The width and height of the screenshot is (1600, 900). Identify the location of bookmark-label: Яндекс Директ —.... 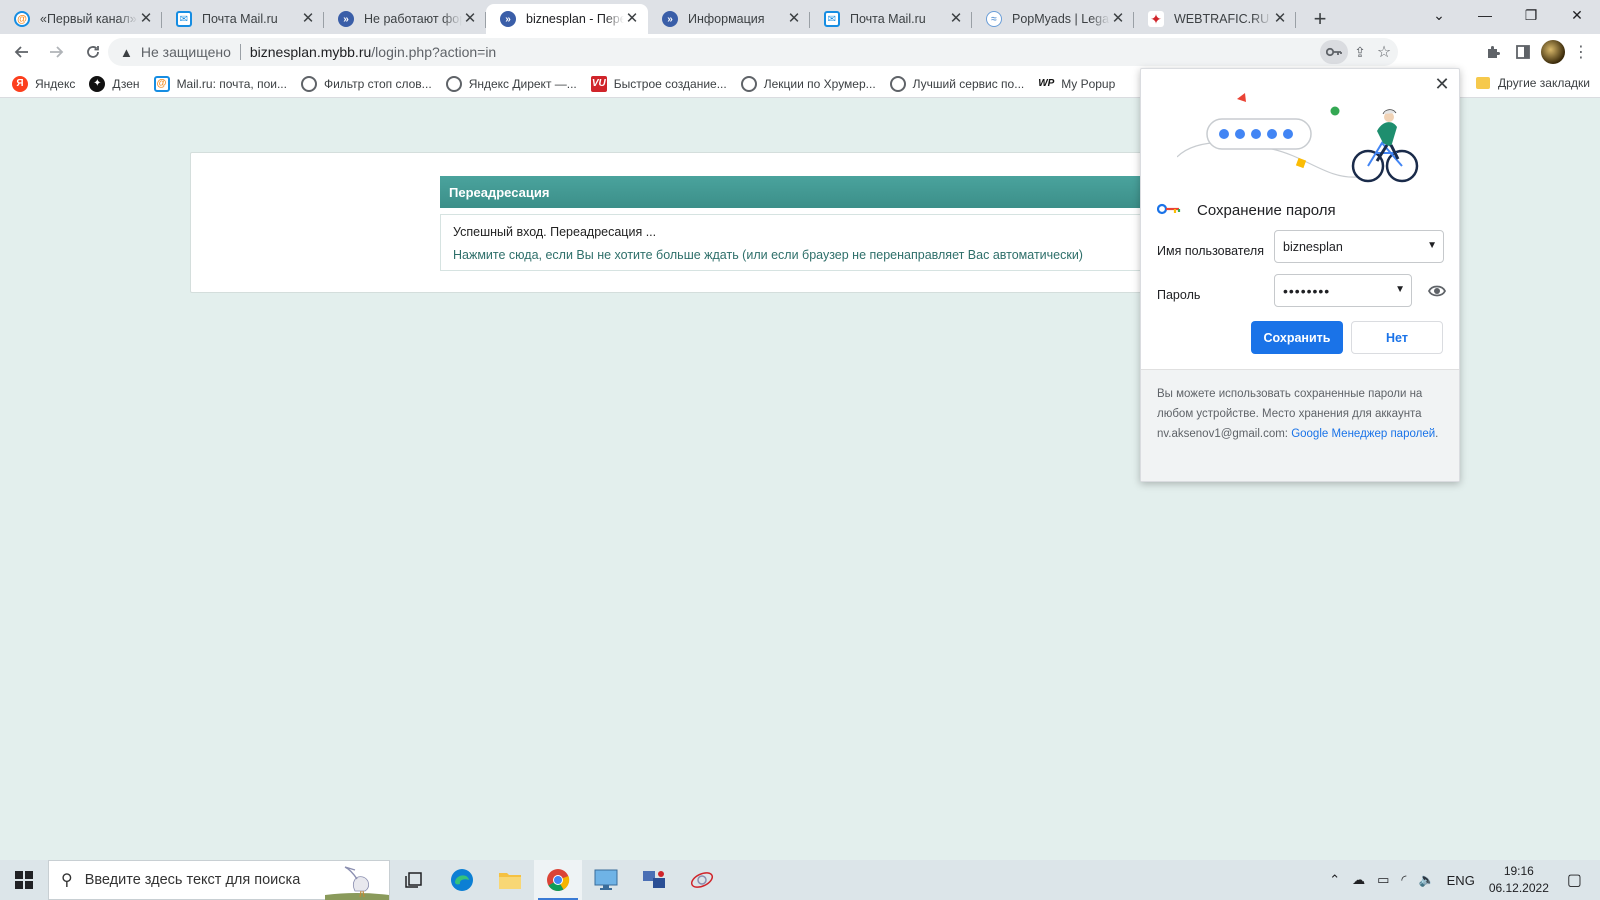
(522, 83).